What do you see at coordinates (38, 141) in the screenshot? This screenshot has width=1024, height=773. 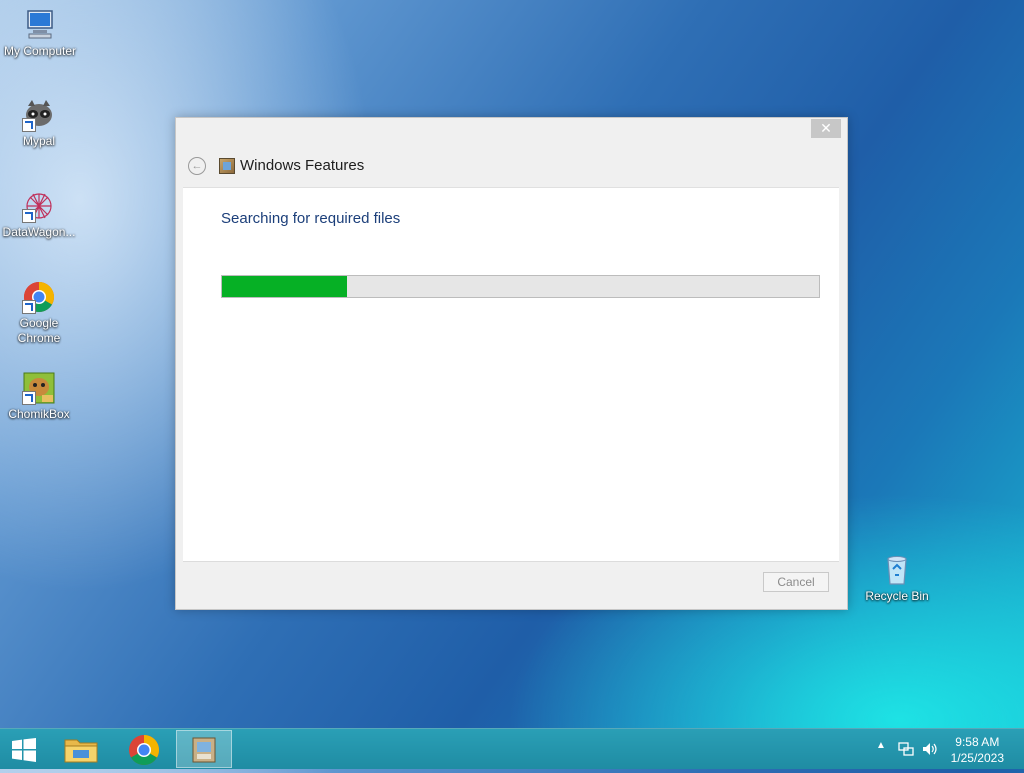 I see `desktop-icon-label: Mypal` at bounding box center [38, 141].